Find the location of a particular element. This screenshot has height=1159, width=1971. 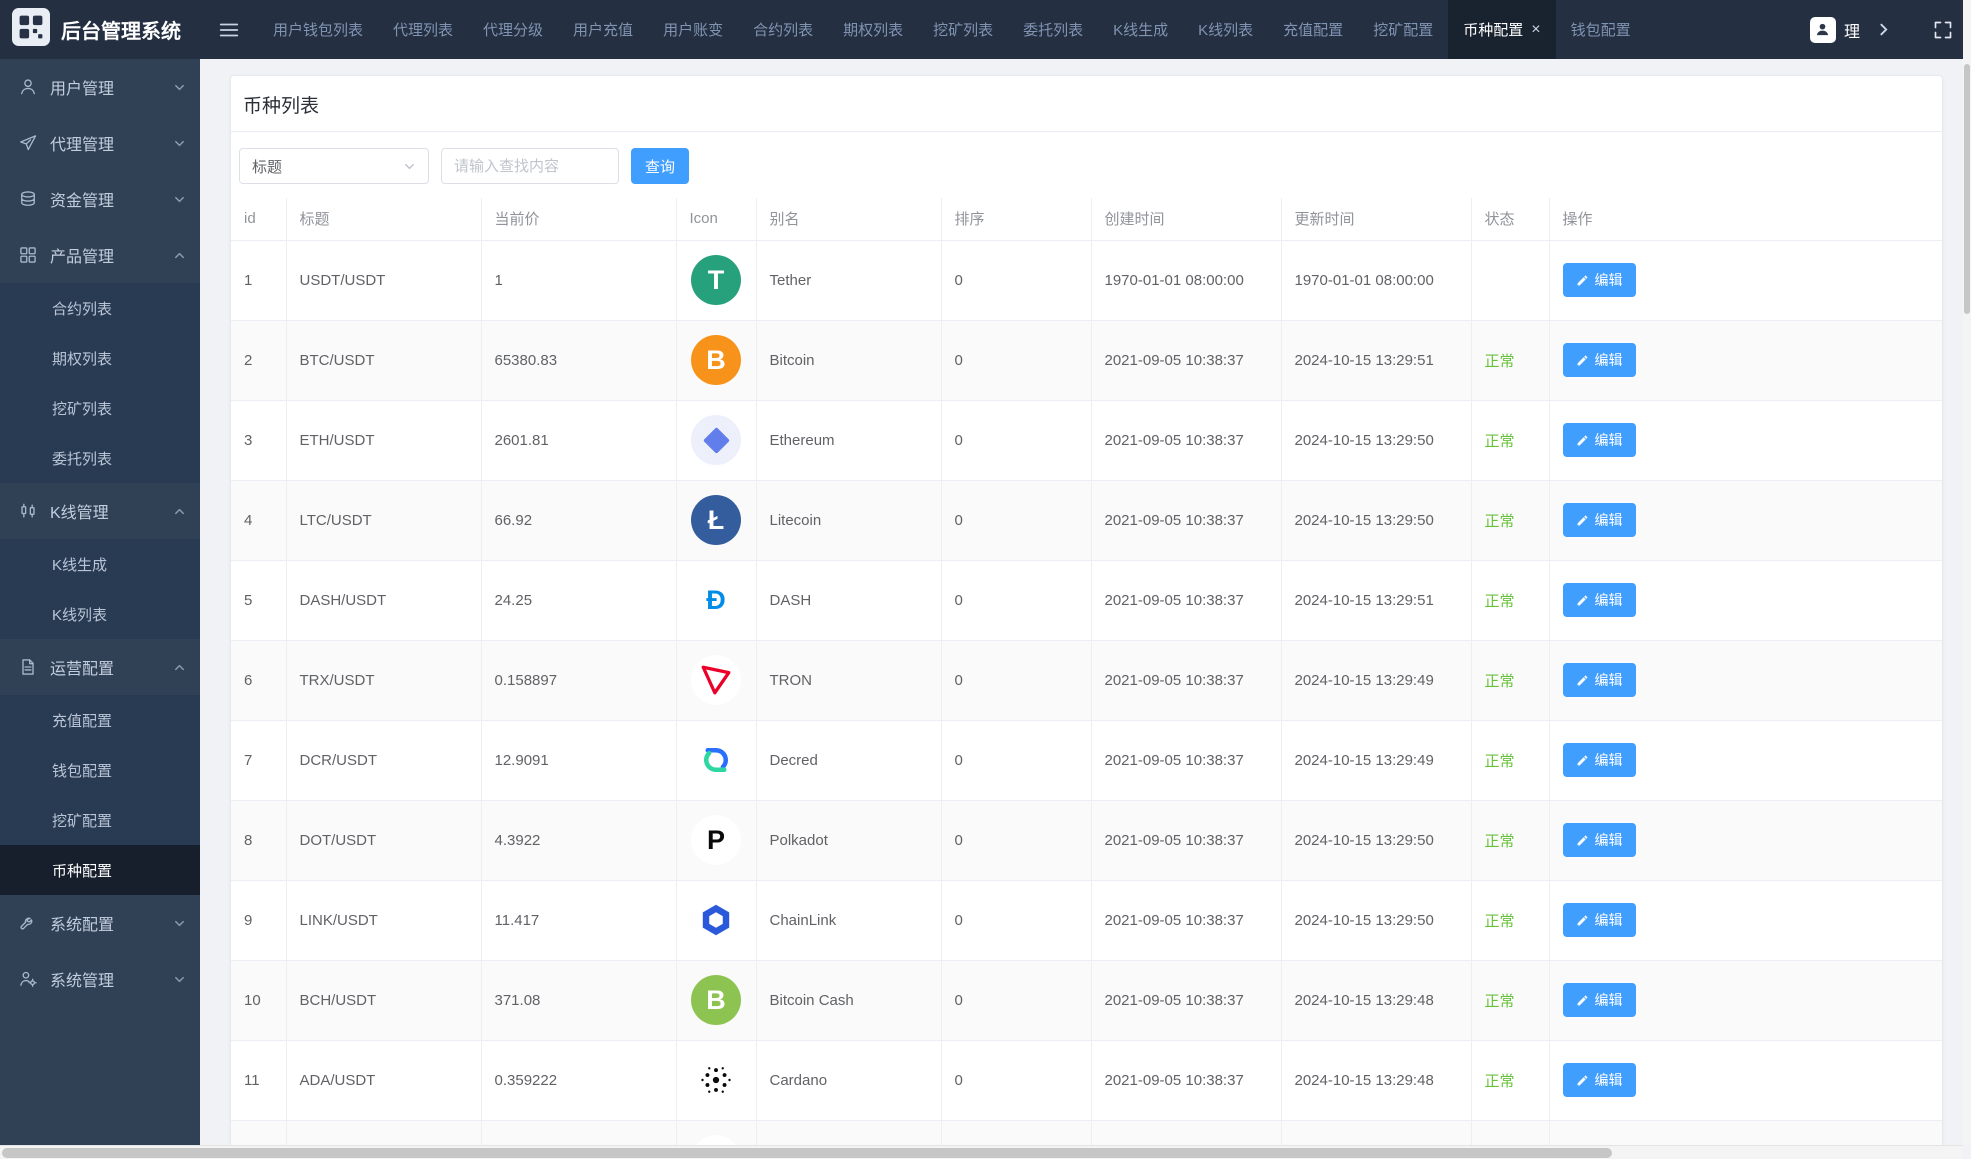

horizontal-scrollbar-thumb is located at coordinates (807, 1153).